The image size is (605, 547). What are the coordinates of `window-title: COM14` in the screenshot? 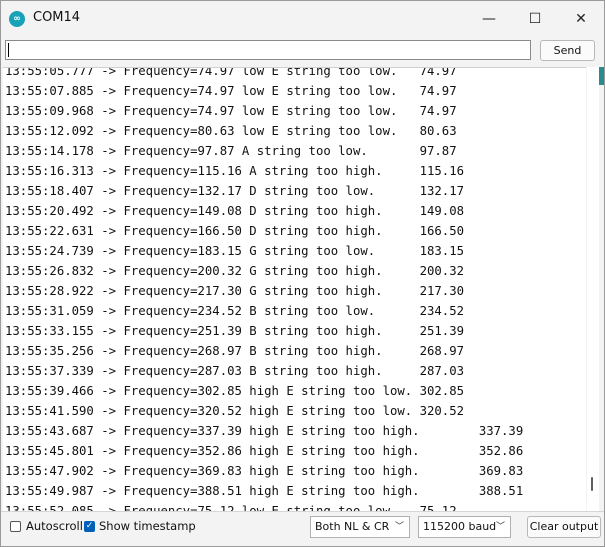 It's located at (57, 17).